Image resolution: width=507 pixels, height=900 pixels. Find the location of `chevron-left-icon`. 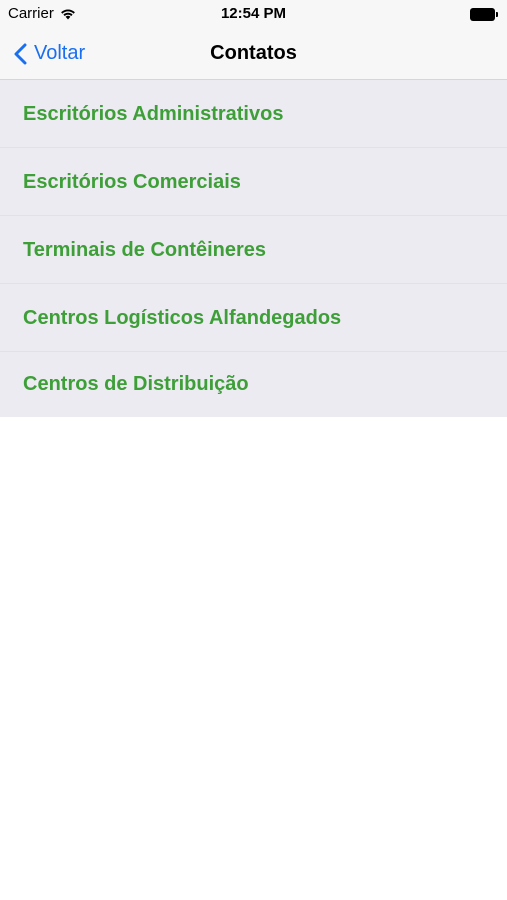

chevron-left-icon is located at coordinates (24, 54).